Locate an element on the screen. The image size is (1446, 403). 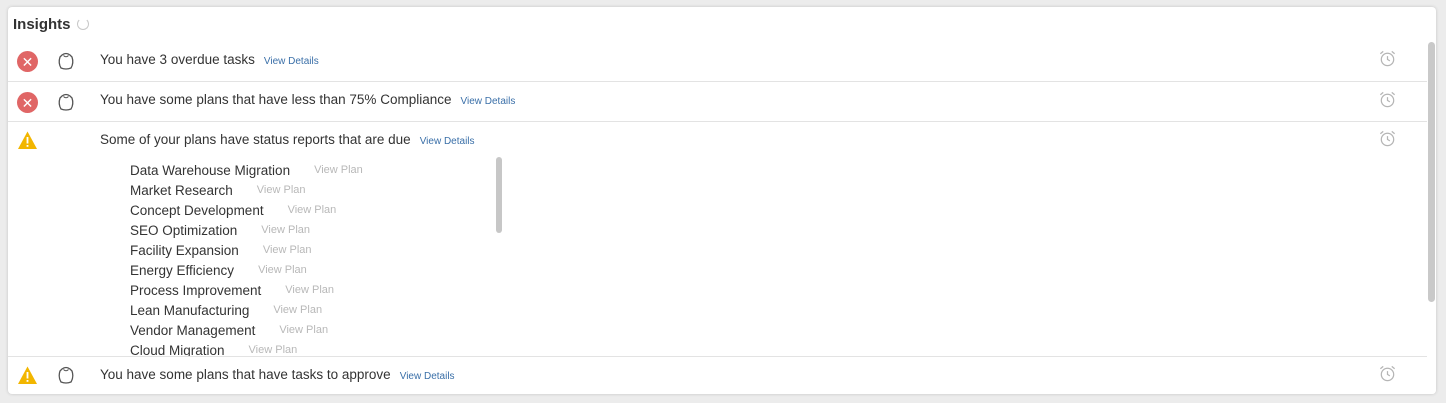
plan-item: Cloud Migration View Plan is located at coordinates (317, 348).